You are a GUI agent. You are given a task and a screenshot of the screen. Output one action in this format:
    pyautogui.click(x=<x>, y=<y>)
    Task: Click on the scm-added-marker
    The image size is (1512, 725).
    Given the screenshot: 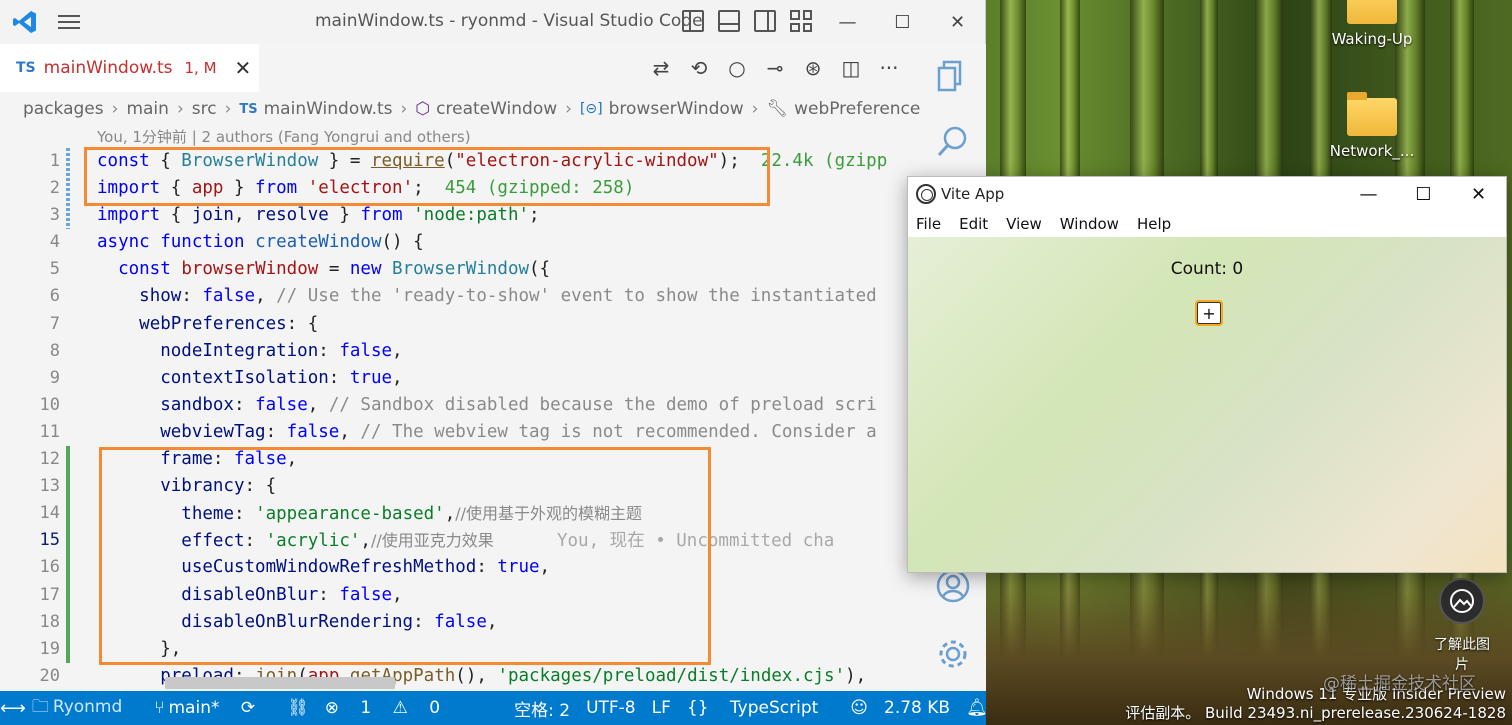 What is the action you would take?
    pyautogui.click(x=68, y=554)
    